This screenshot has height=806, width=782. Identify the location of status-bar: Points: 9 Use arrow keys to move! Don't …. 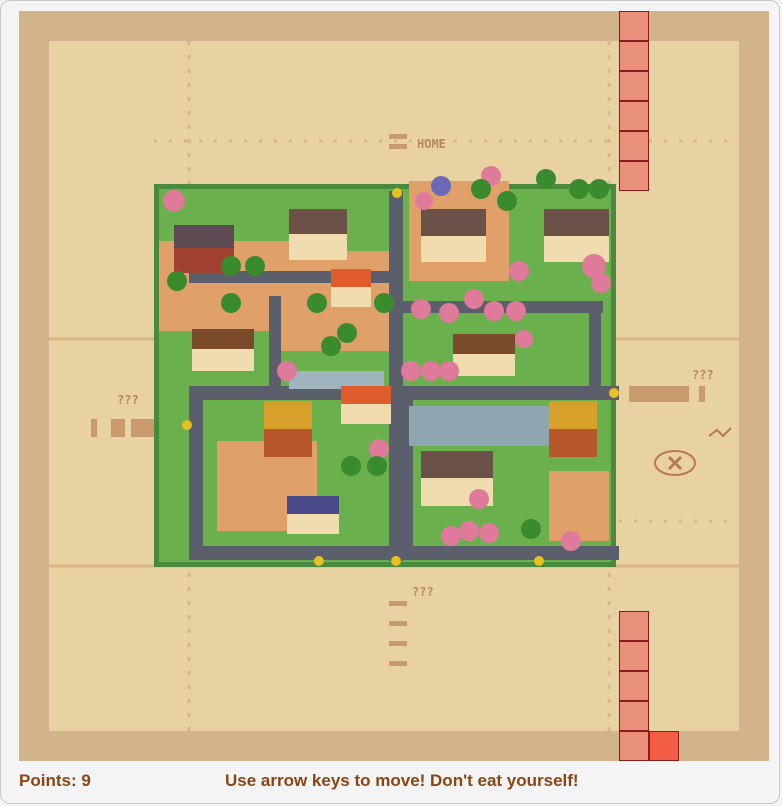
(394, 783).